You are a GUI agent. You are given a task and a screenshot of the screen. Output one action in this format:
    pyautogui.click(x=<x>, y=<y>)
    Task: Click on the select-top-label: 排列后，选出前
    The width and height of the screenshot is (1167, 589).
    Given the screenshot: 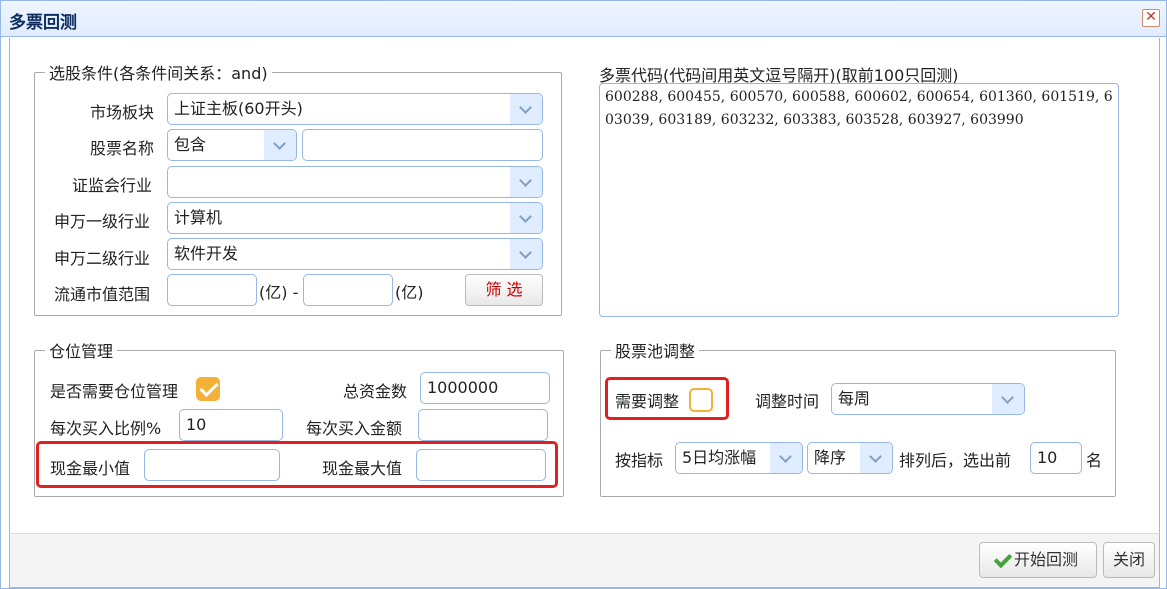 What is the action you would take?
    pyautogui.click(x=955, y=460)
    